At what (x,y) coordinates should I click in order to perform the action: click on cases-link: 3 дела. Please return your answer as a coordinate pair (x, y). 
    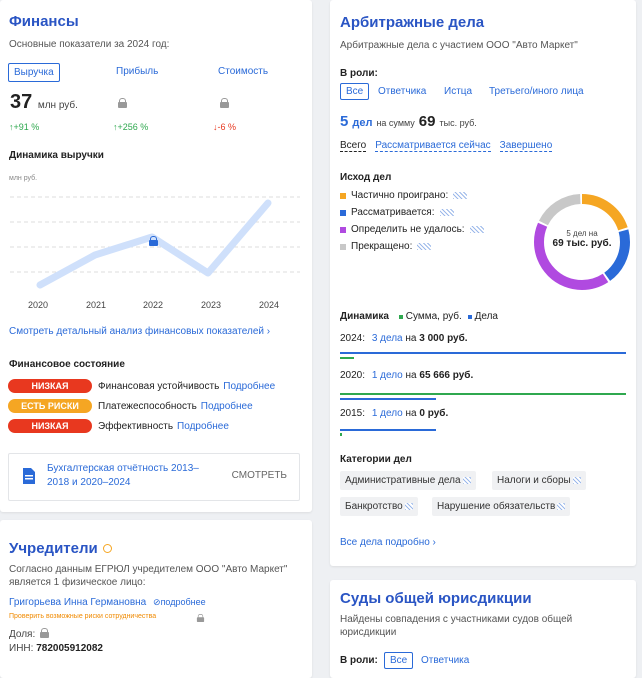
    Looking at the image, I should click on (387, 338).